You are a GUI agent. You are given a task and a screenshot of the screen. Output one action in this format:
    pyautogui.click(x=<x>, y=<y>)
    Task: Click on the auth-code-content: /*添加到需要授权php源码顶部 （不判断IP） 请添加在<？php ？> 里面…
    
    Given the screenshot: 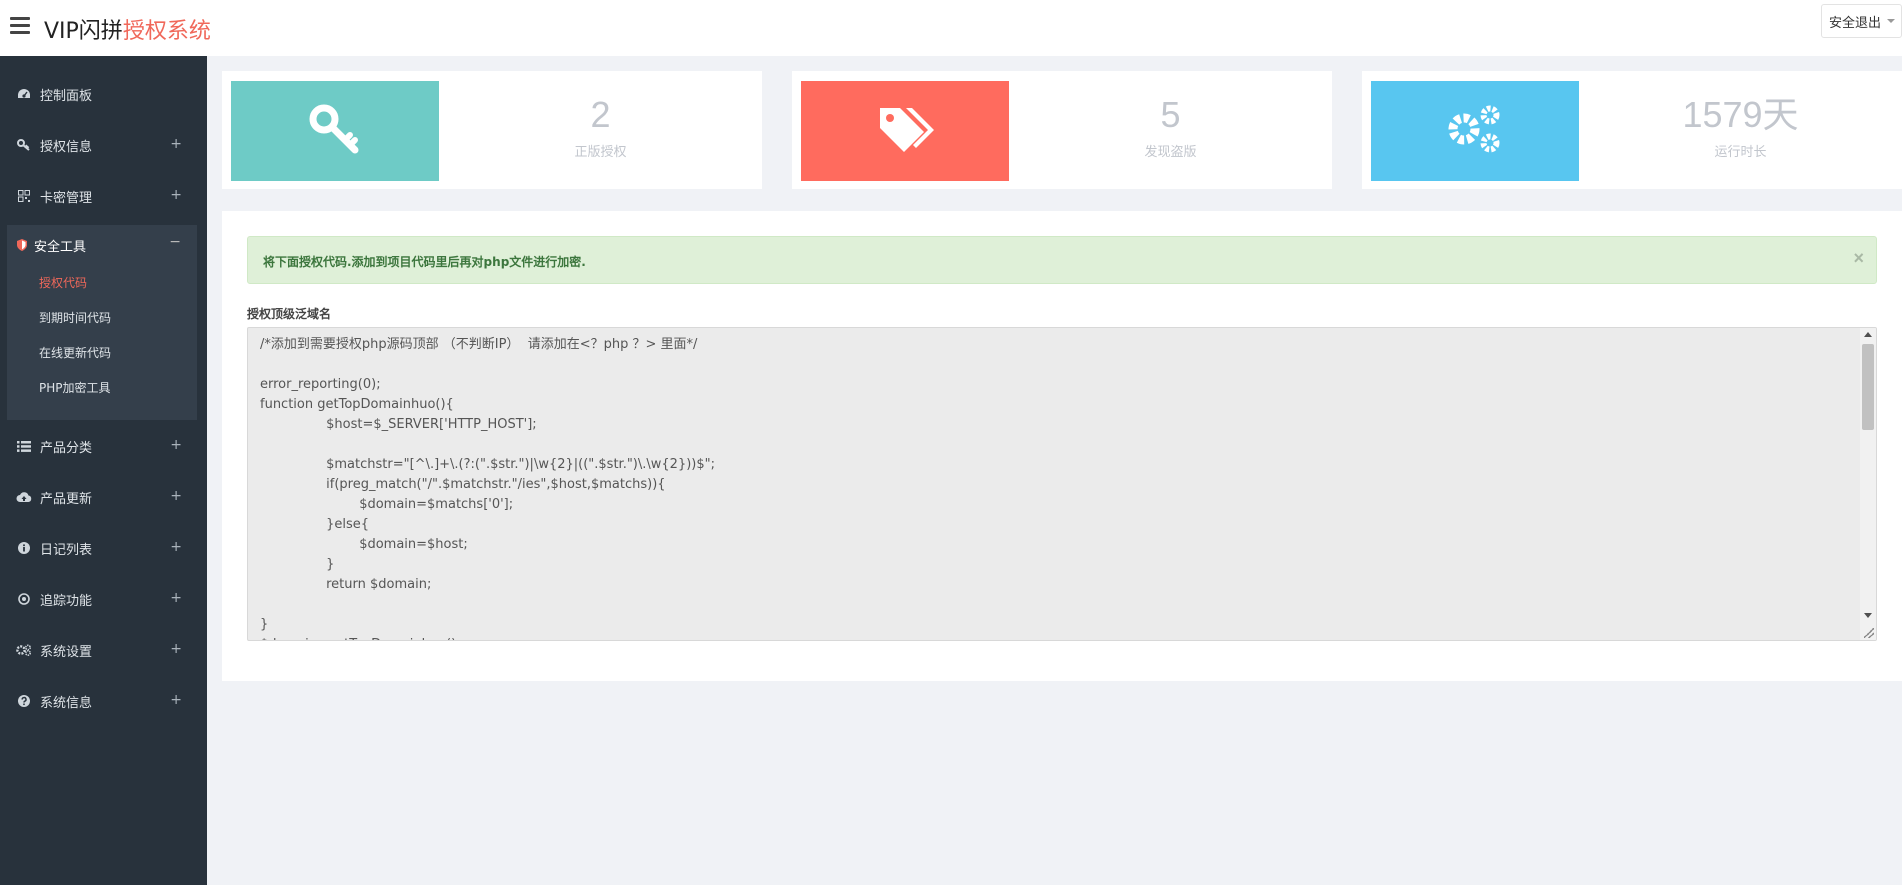 What is the action you would take?
    pyautogui.click(x=487, y=488)
    